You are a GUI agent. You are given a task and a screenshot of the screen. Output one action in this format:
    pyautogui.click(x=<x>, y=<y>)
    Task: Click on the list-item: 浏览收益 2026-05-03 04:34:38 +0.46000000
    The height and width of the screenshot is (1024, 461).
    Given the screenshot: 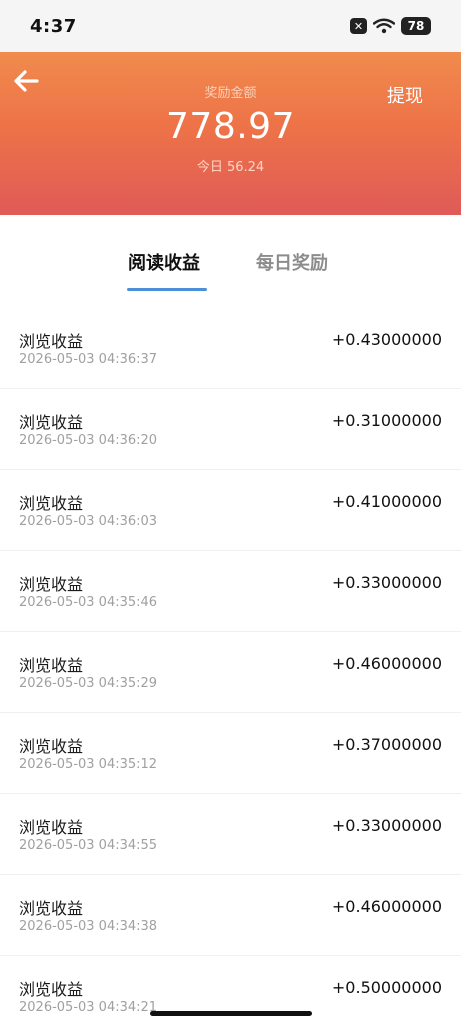 What is the action you would take?
    pyautogui.click(x=230, y=915)
    